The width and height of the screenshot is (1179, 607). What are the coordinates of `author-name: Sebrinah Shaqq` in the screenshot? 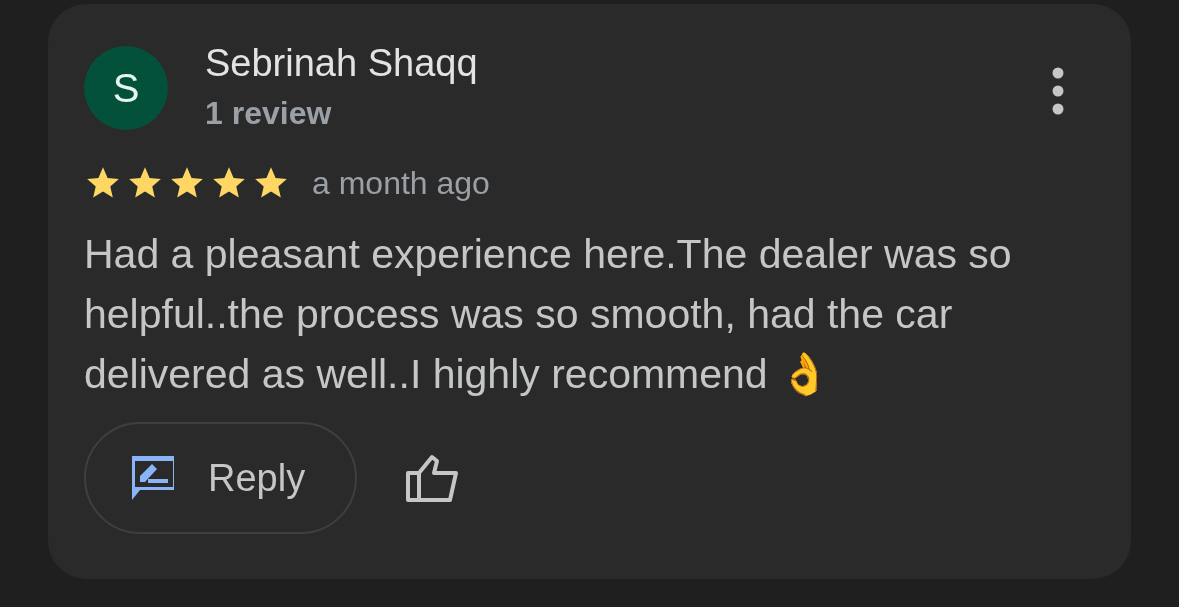 It's located at (628, 63).